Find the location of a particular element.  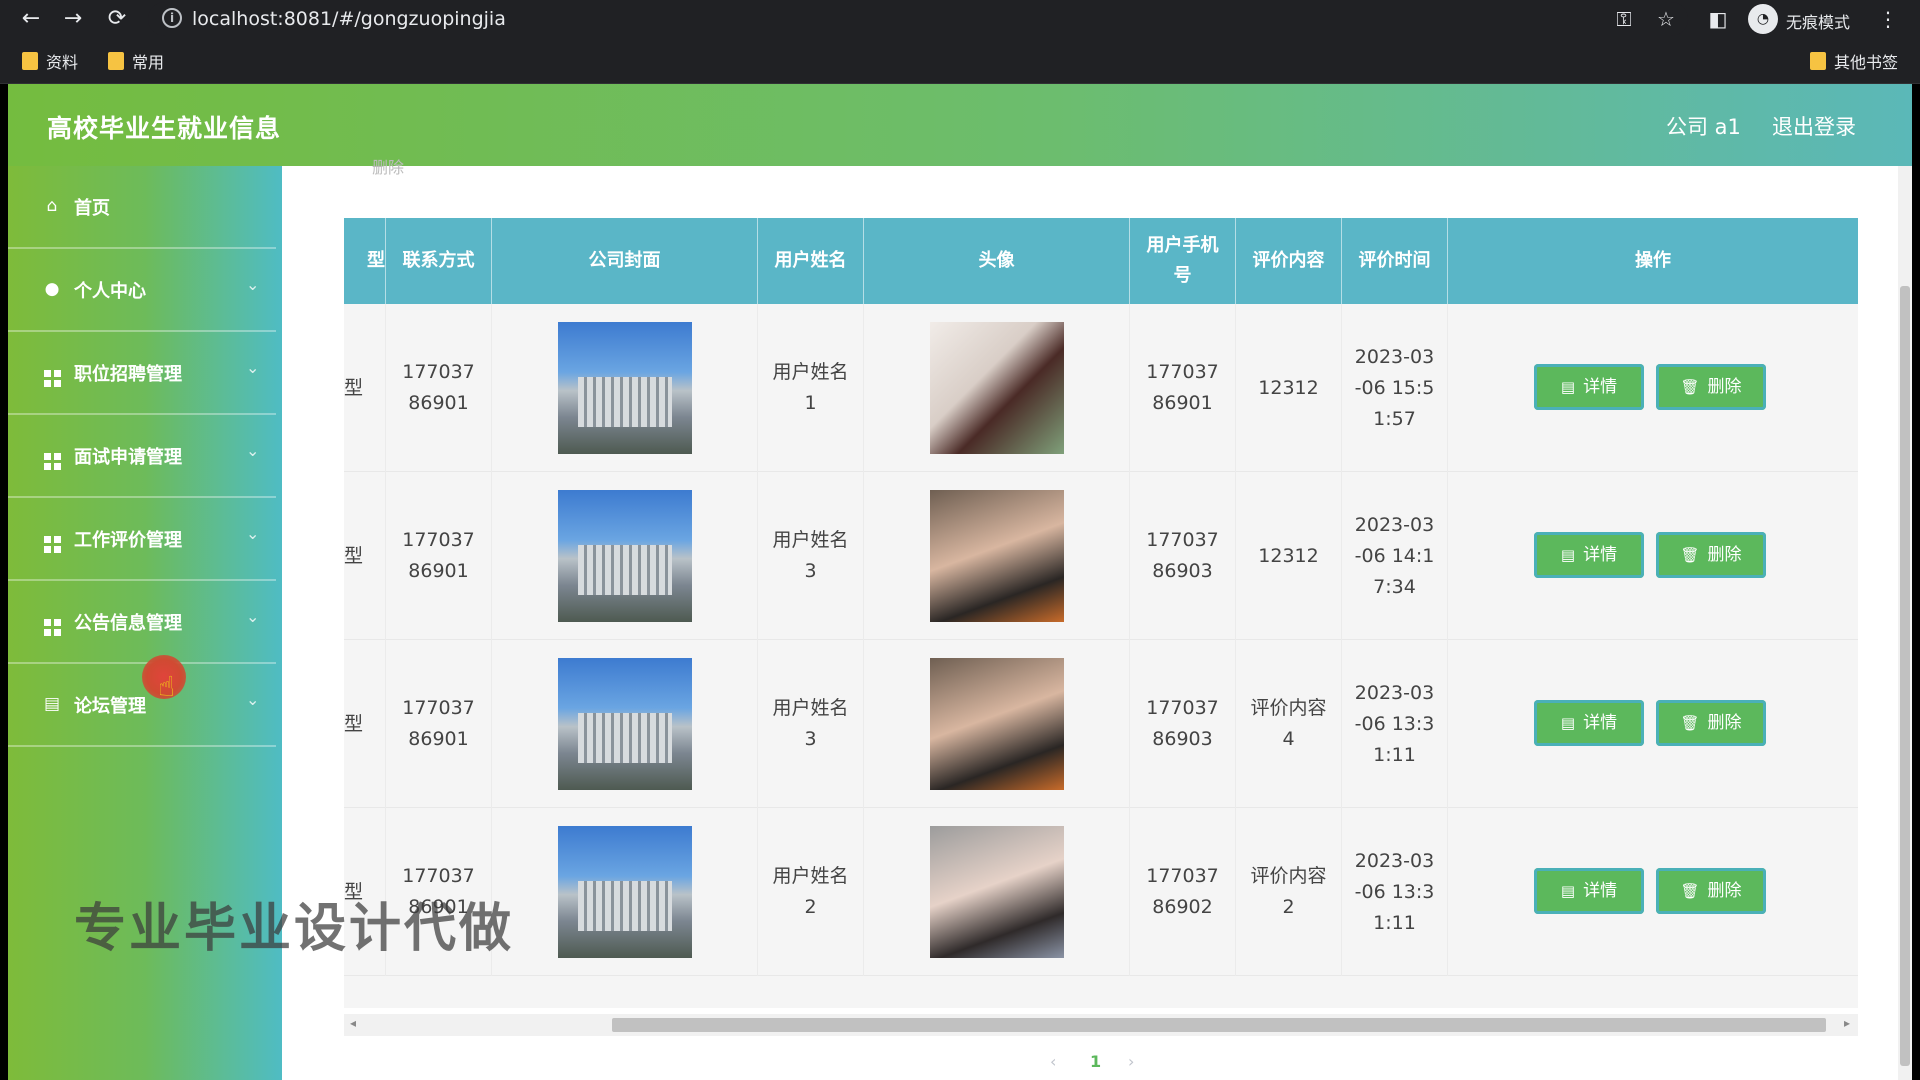

column-header: 联系方式 is located at coordinates (439, 261).